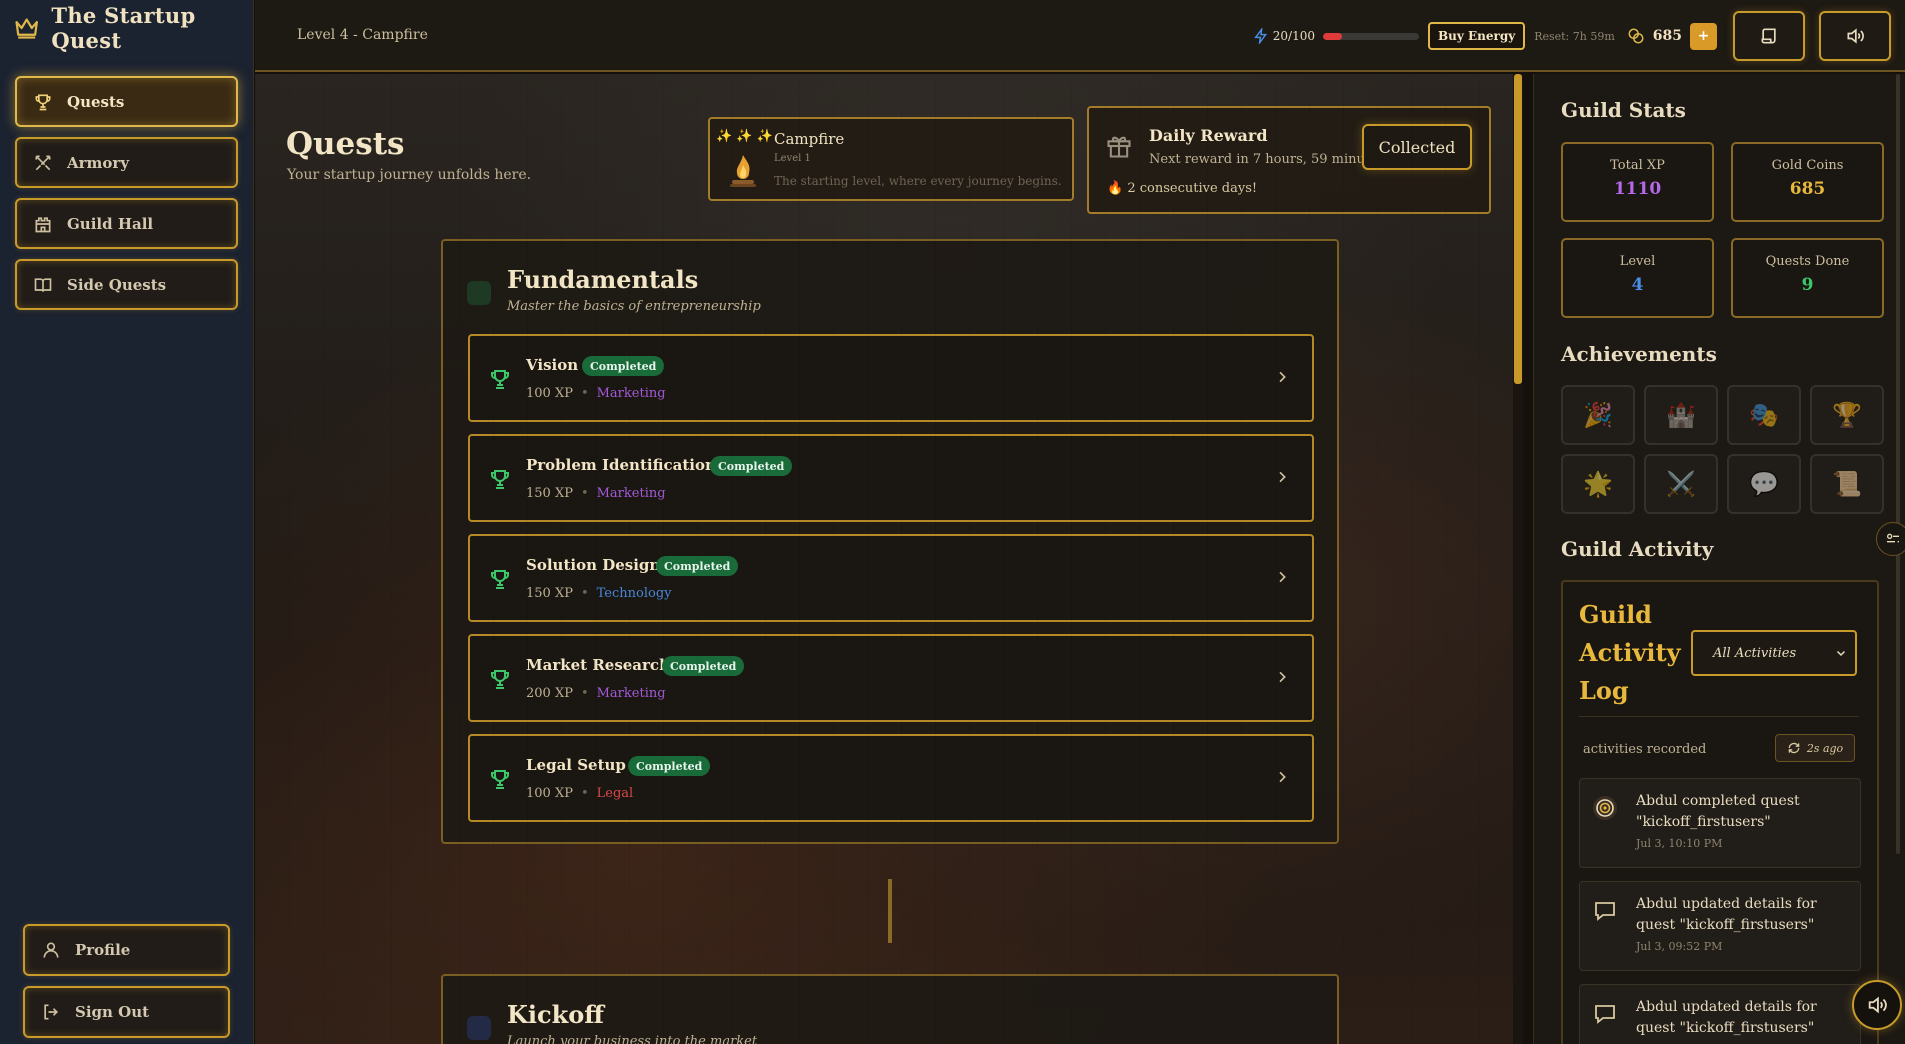  Describe the element at coordinates (1815, 748) in the screenshot. I see `refresh-button: 2s ago` at that location.